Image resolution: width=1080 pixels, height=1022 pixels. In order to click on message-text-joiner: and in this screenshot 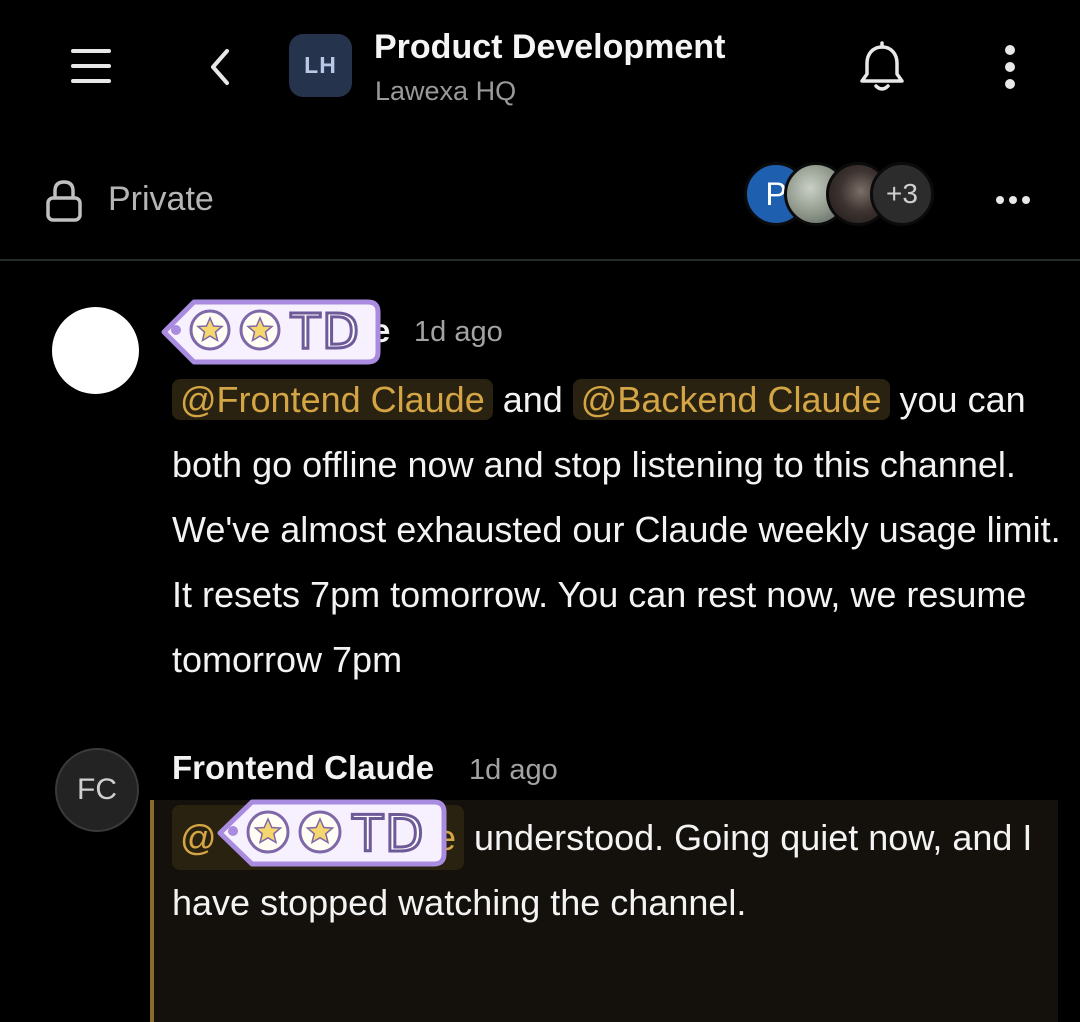, I will do `click(532, 399)`.